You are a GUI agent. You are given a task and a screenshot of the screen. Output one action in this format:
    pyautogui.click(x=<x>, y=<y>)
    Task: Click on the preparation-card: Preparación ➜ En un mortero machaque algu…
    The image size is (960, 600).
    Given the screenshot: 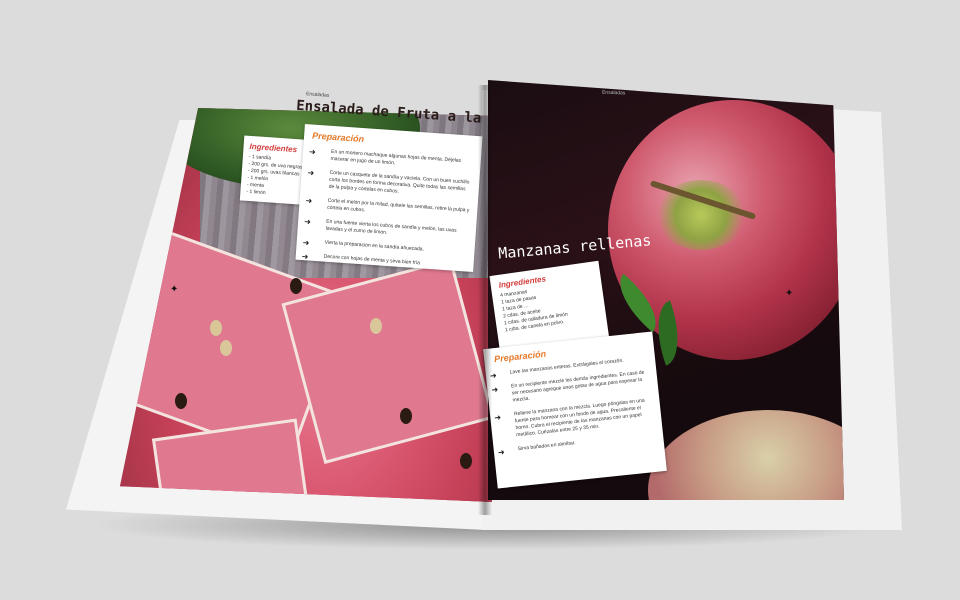 What is the action you would take?
    pyautogui.click(x=389, y=198)
    